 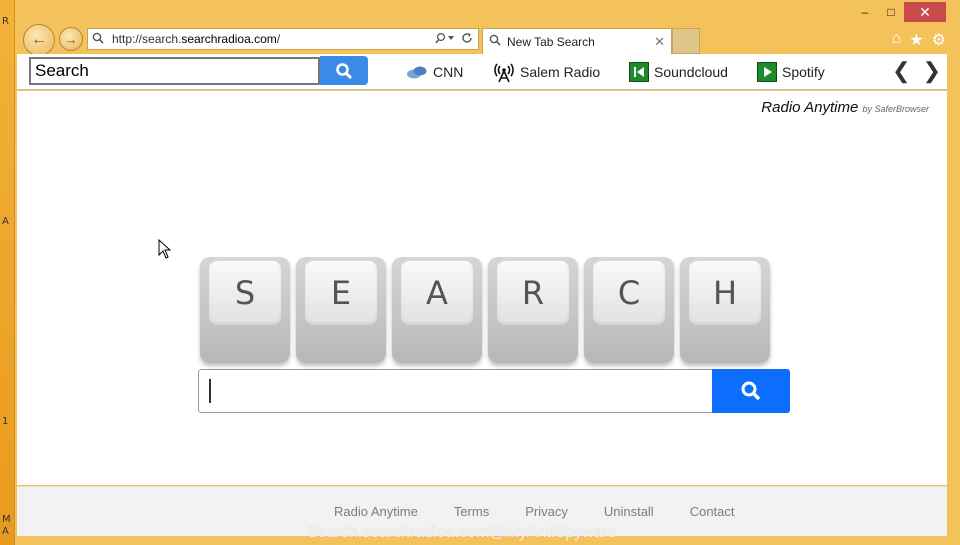 I want to click on address-bar: http://search.searchradioa.com/, so click(x=283, y=39).